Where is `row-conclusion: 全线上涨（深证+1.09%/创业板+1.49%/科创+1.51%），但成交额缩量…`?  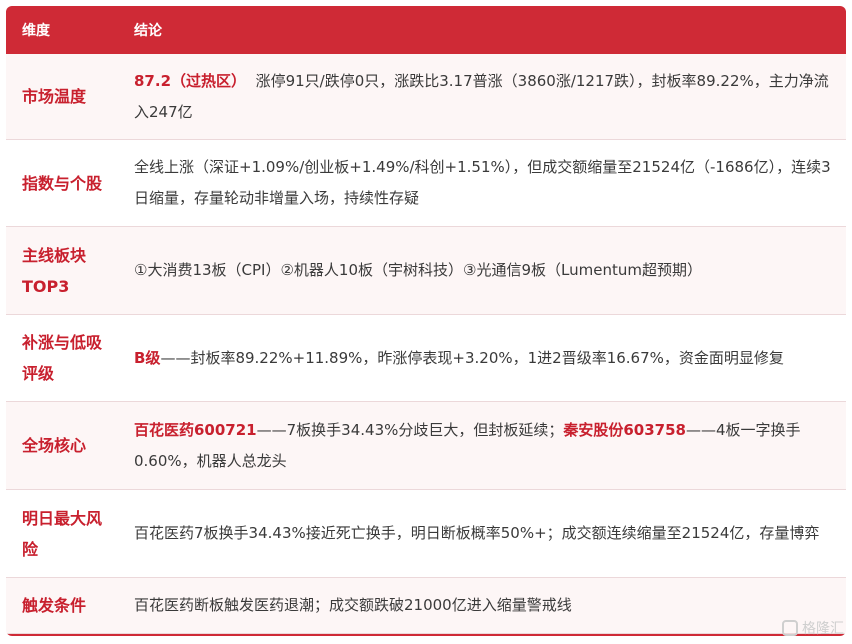 row-conclusion: 全线上涨（深证+1.09%/创业板+1.49%/科创+1.51%），但成交额缩量… is located at coordinates (482, 182).